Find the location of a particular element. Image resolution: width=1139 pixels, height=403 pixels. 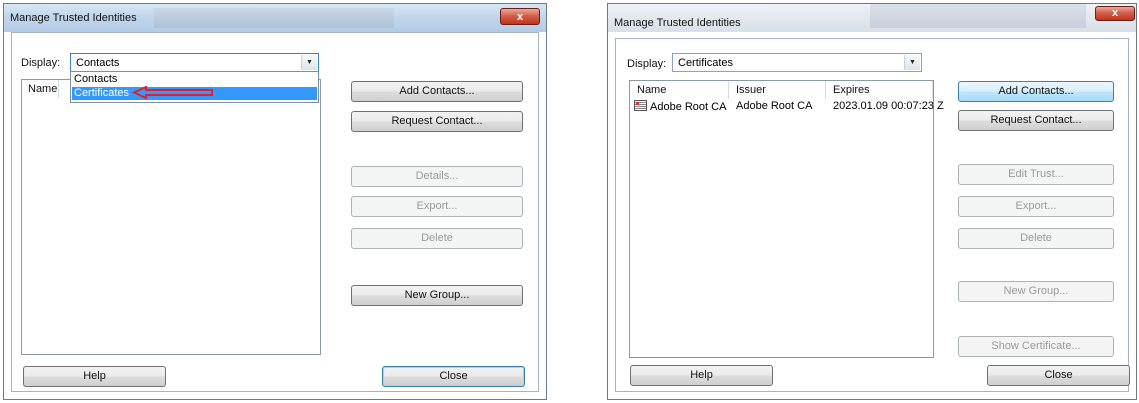

right-titlebar: Manage Trusted Identities x is located at coordinates (872, 18).